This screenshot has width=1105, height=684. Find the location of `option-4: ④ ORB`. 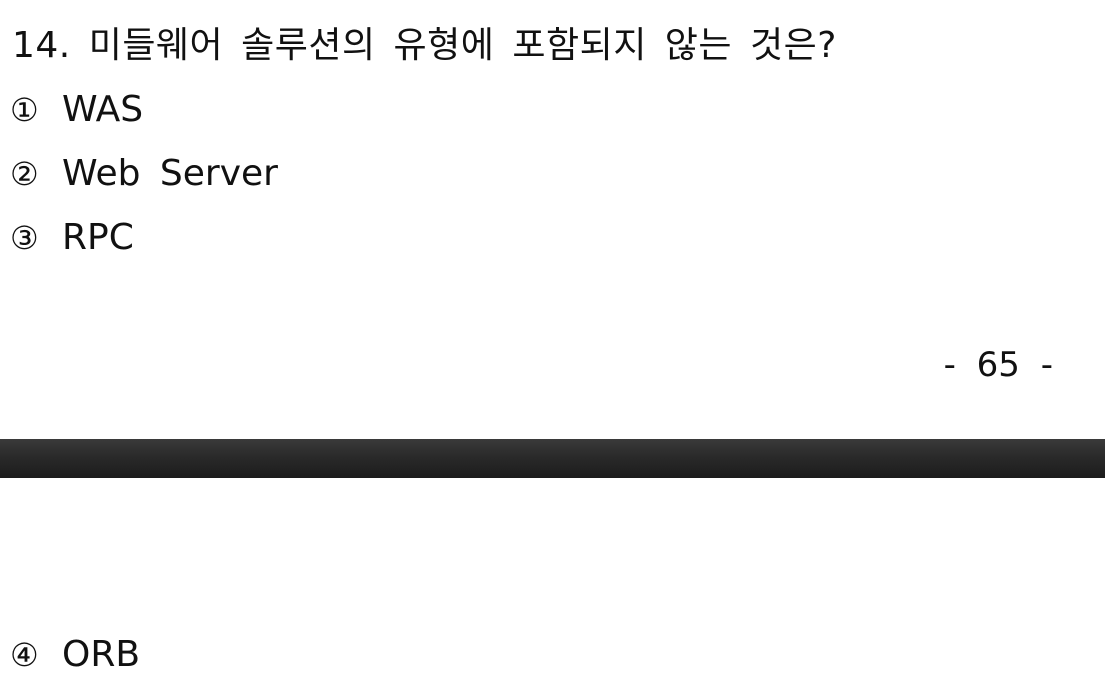

option-4: ④ ORB is located at coordinates (75, 655).